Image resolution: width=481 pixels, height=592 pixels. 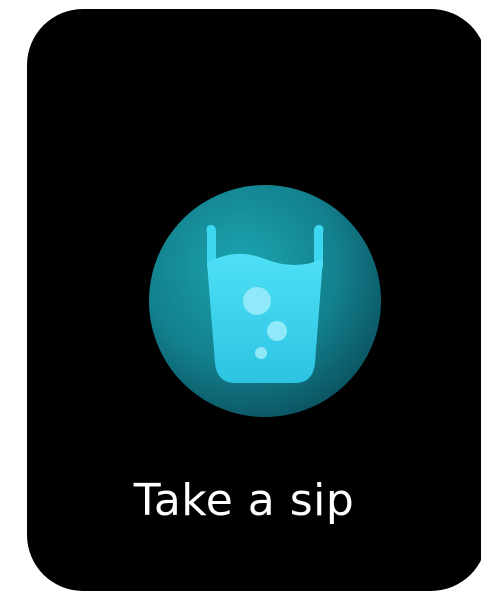 I want to click on reminder-message: Take a sip, so click(x=244, y=500).